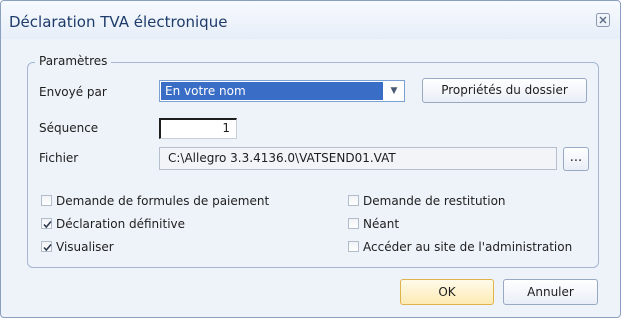 The height and width of the screenshot is (318, 621). Describe the element at coordinates (504, 90) in the screenshot. I see `folder-properties-button: Propriétés du dossier` at that location.